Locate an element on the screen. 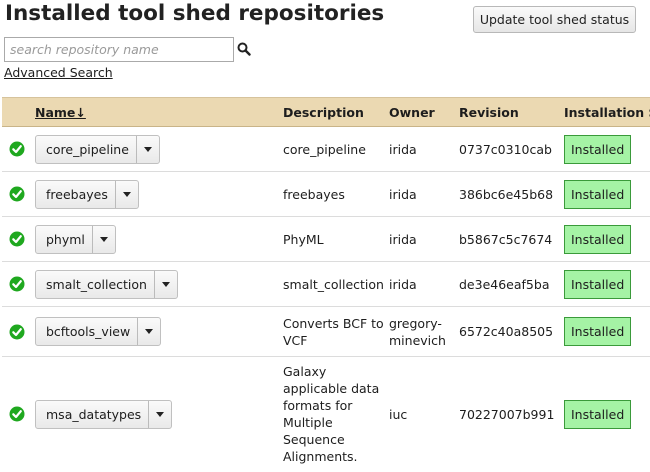 This screenshot has height=472, width=650. name-cell: bcftools_view is located at coordinates (159, 331).